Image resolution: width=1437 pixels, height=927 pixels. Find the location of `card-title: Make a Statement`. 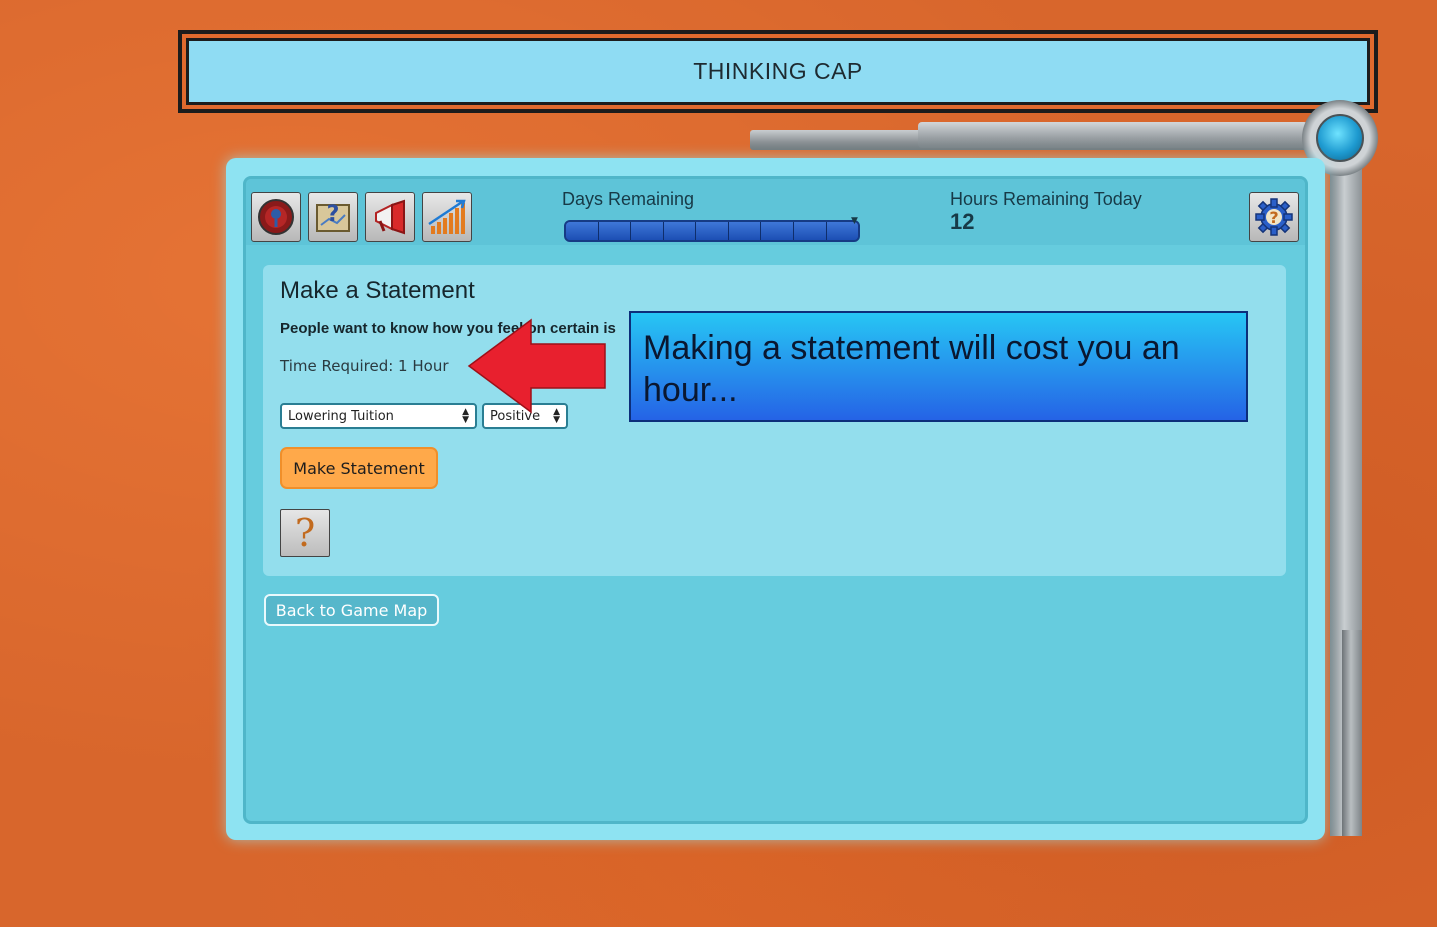

card-title: Make a Statement is located at coordinates (377, 290).